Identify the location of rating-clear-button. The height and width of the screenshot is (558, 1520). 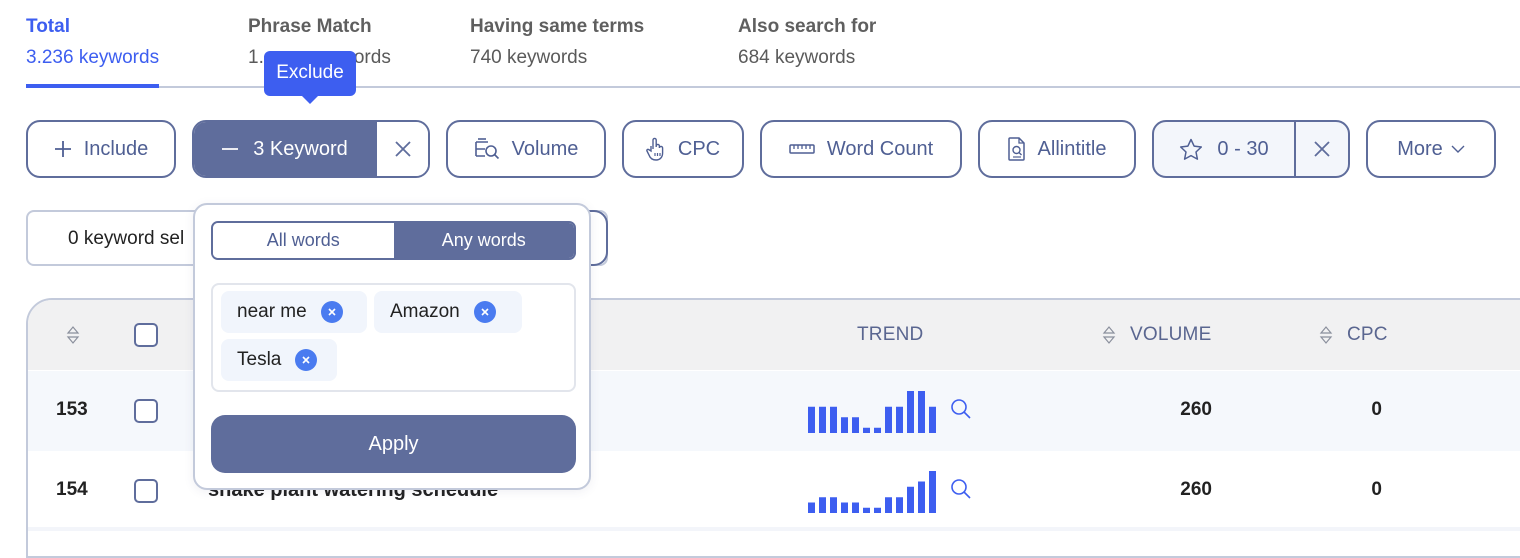
(1321, 149).